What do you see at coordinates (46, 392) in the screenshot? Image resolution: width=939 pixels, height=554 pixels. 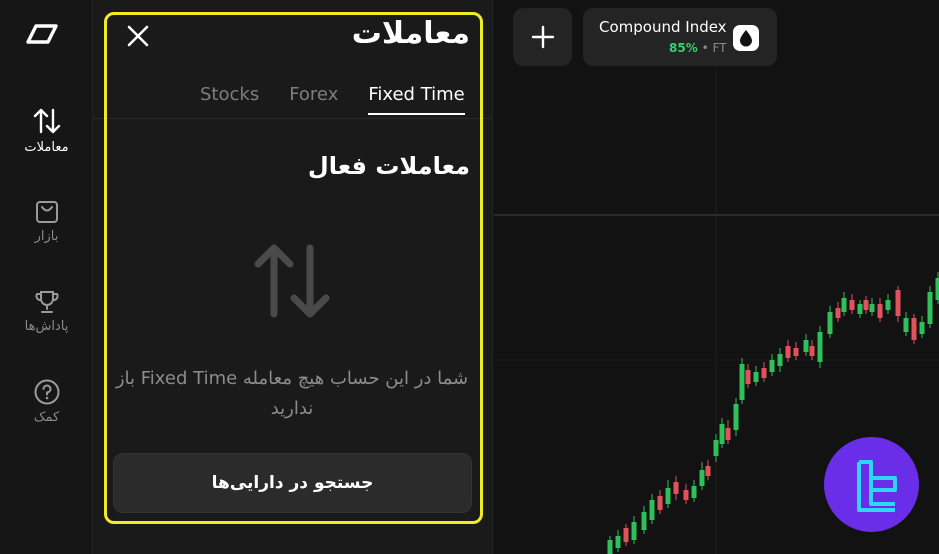 I see `help-circle-icon` at bounding box center [46, 392].